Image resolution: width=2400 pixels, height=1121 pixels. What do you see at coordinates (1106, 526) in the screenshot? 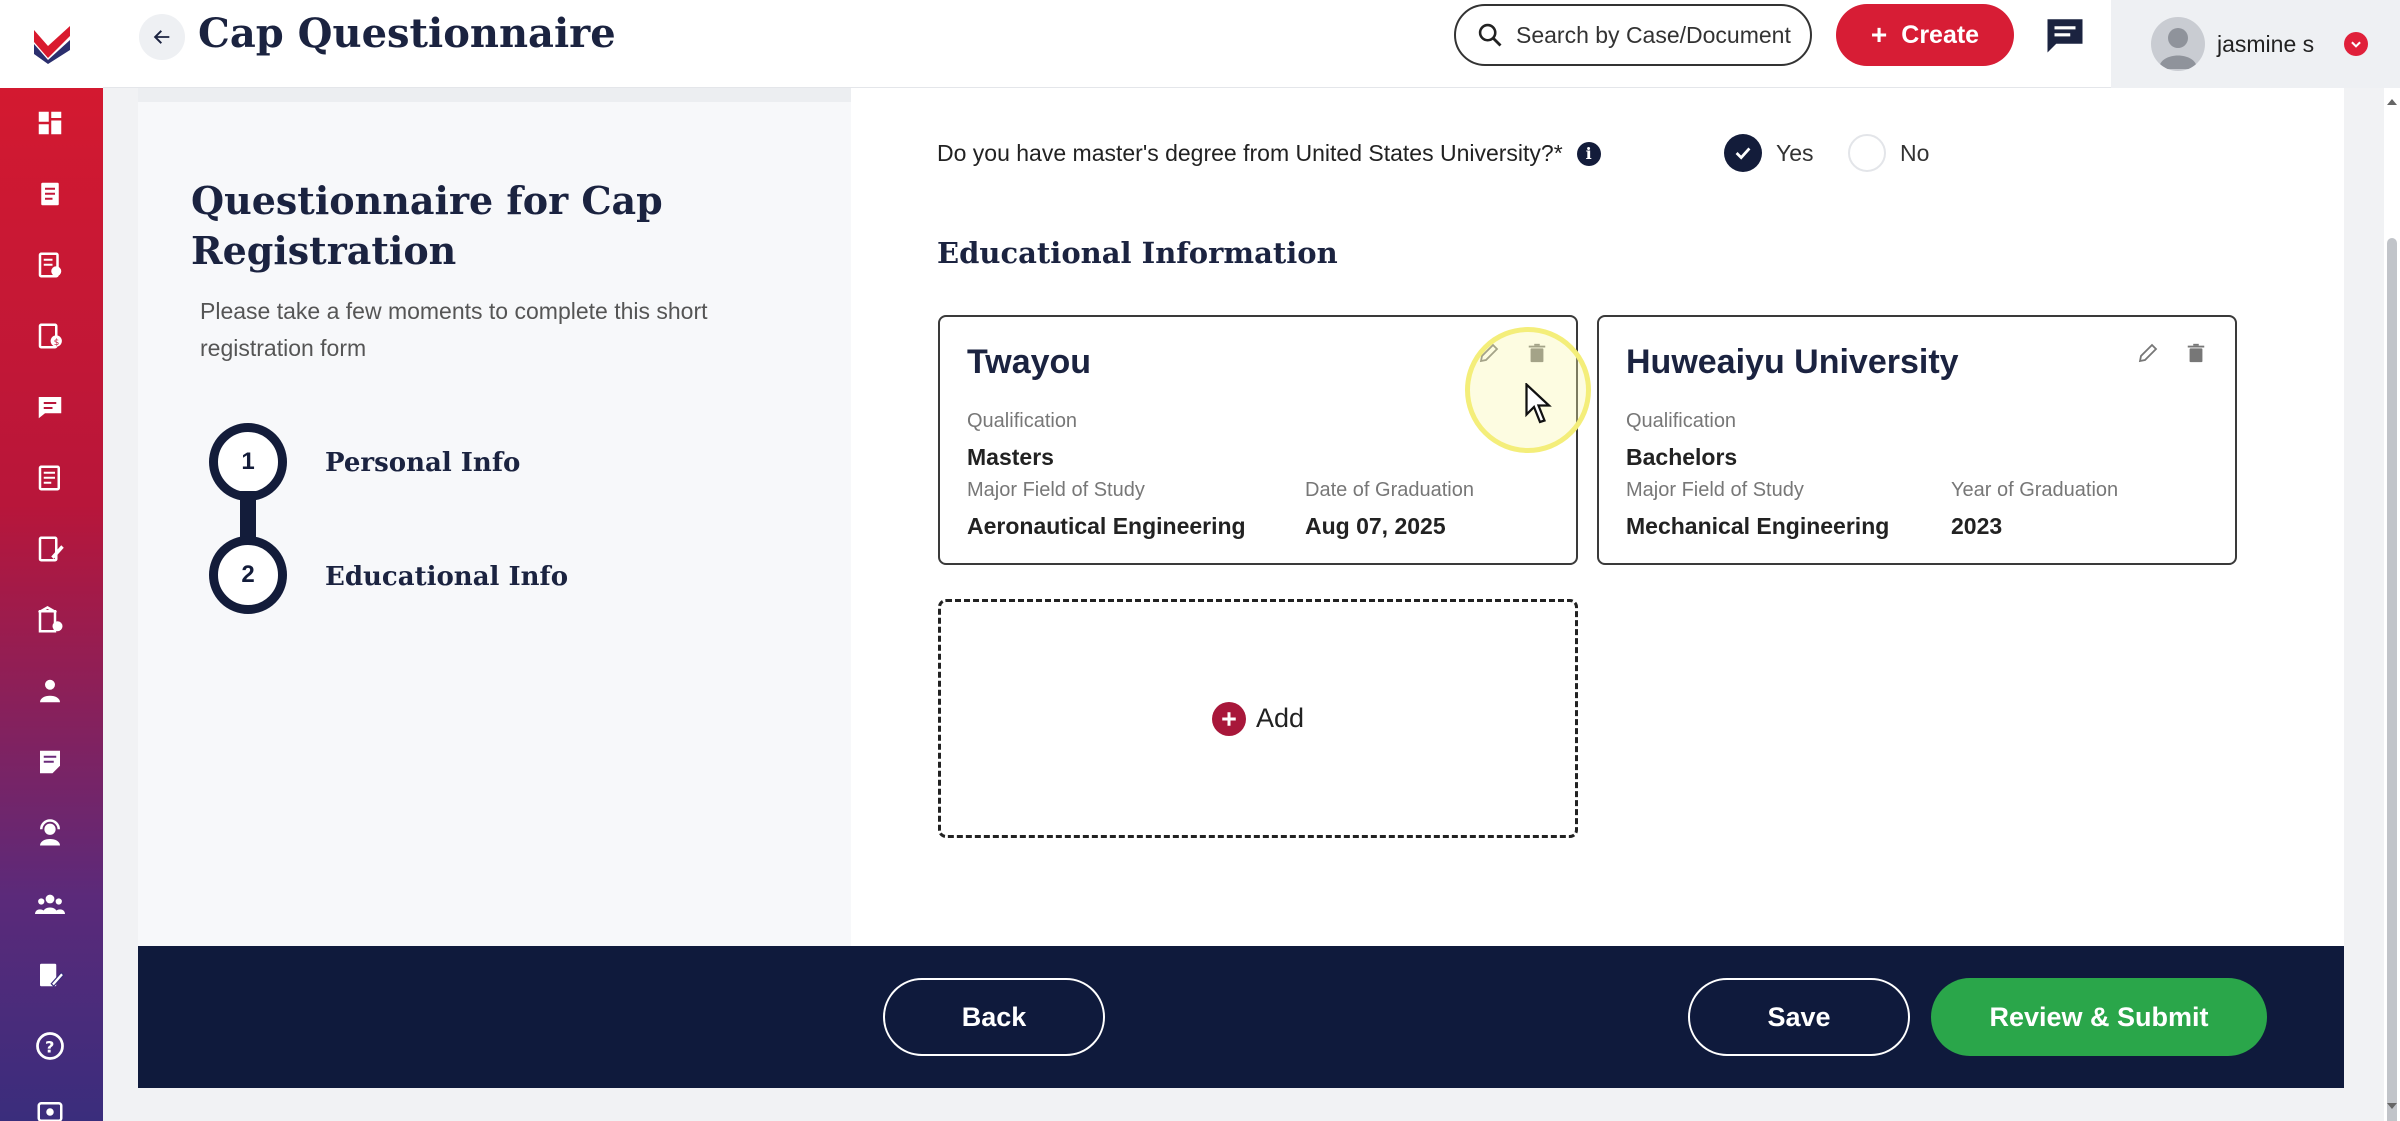
I see `major-value: Aeronautical Engineering` at bounding box center [1106, 526].